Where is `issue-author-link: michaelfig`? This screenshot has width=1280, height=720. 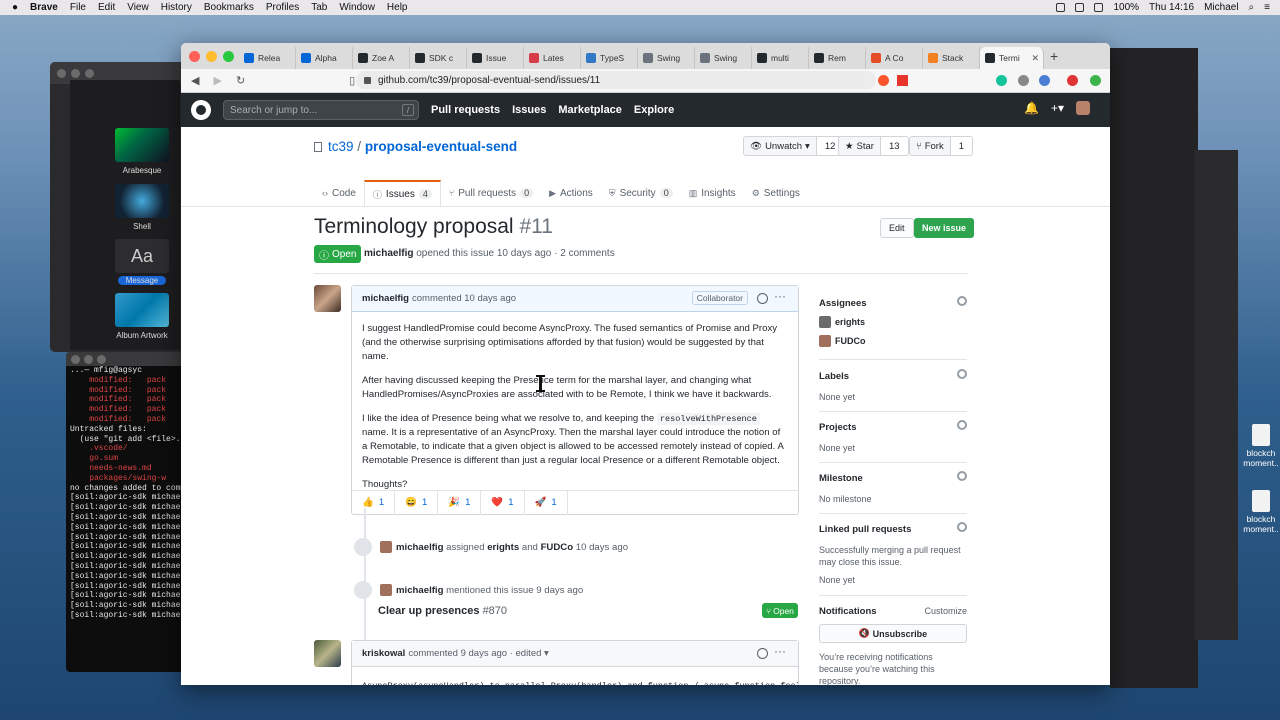 issue-author-link: michaelfig is located at coordinates (388, 253).